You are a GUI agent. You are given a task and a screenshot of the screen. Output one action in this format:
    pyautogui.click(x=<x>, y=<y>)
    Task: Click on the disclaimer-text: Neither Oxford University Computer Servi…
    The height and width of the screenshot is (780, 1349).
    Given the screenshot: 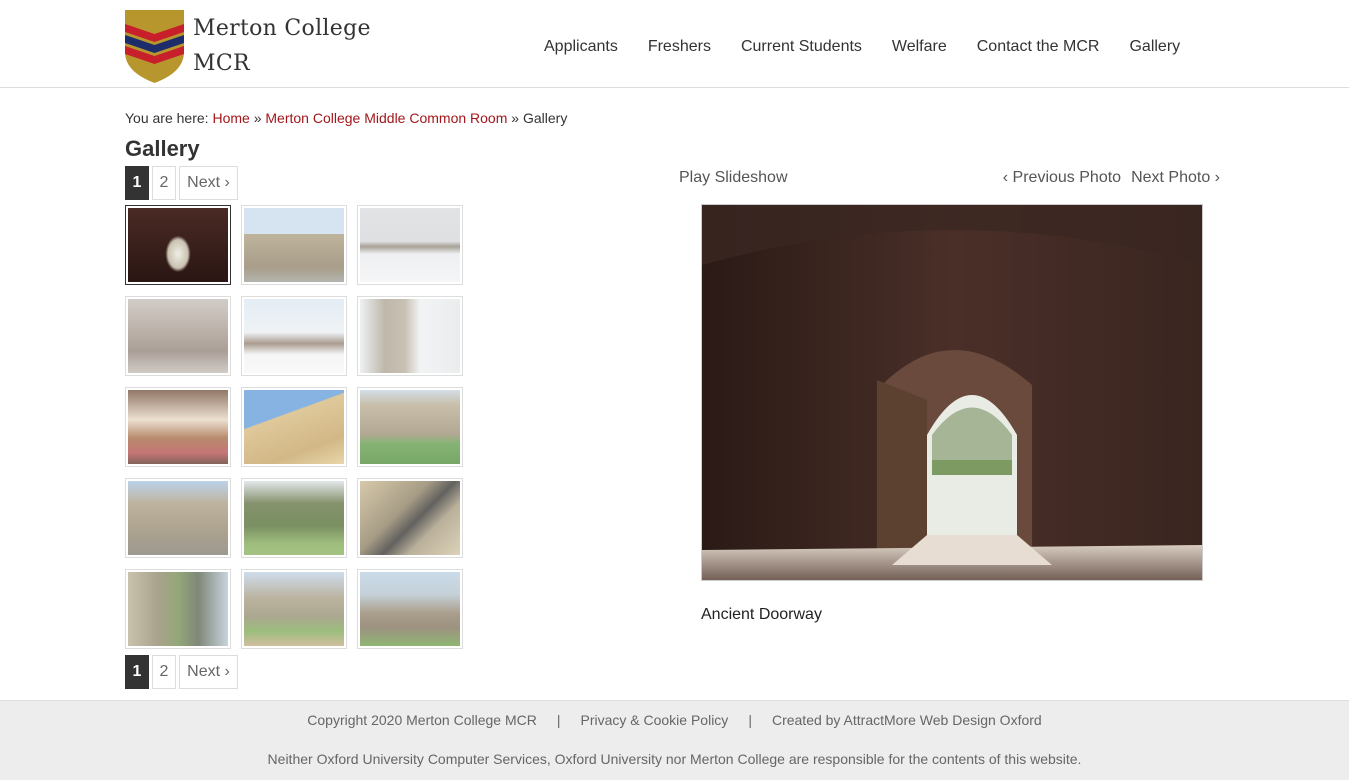 What is the action you would take?
    pyautogui.click(x=674, y=759)
    